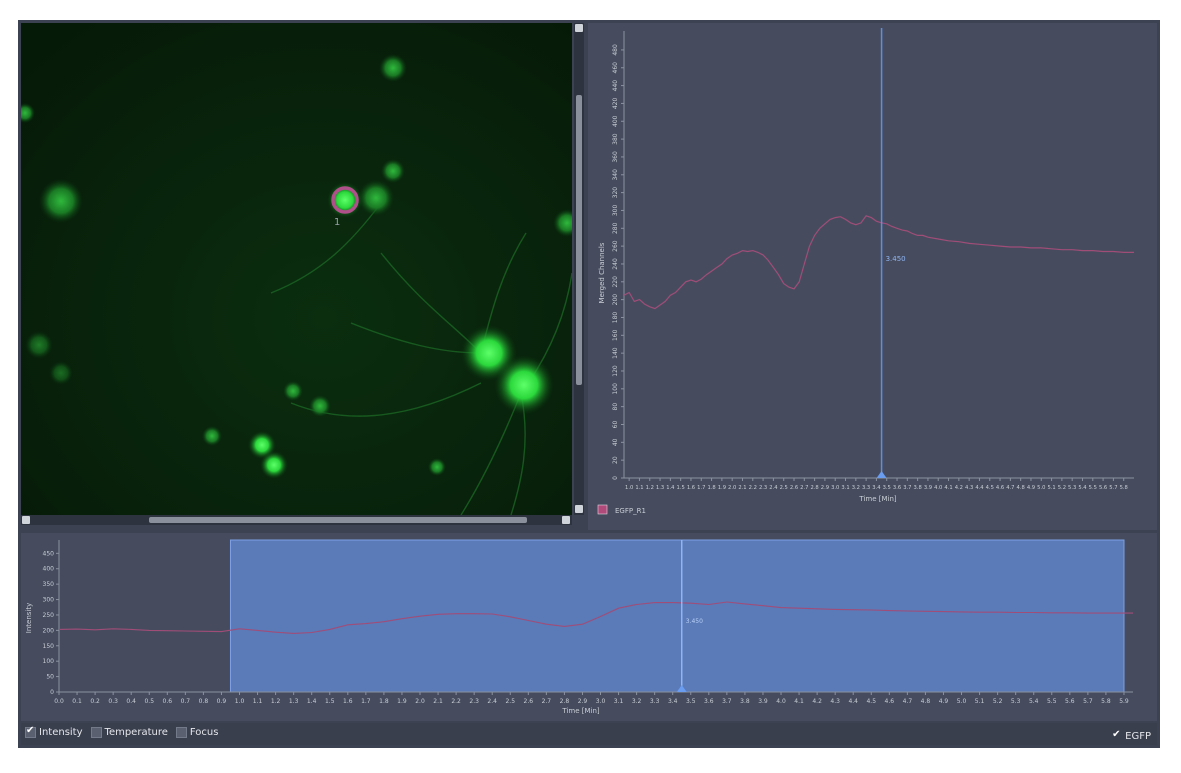 Image resolution: width=1181 pixels, height=773 pixels. Describe the element at coordinates (615, 211) in the screenshot. I see `y-tick-label: 300` at that location.